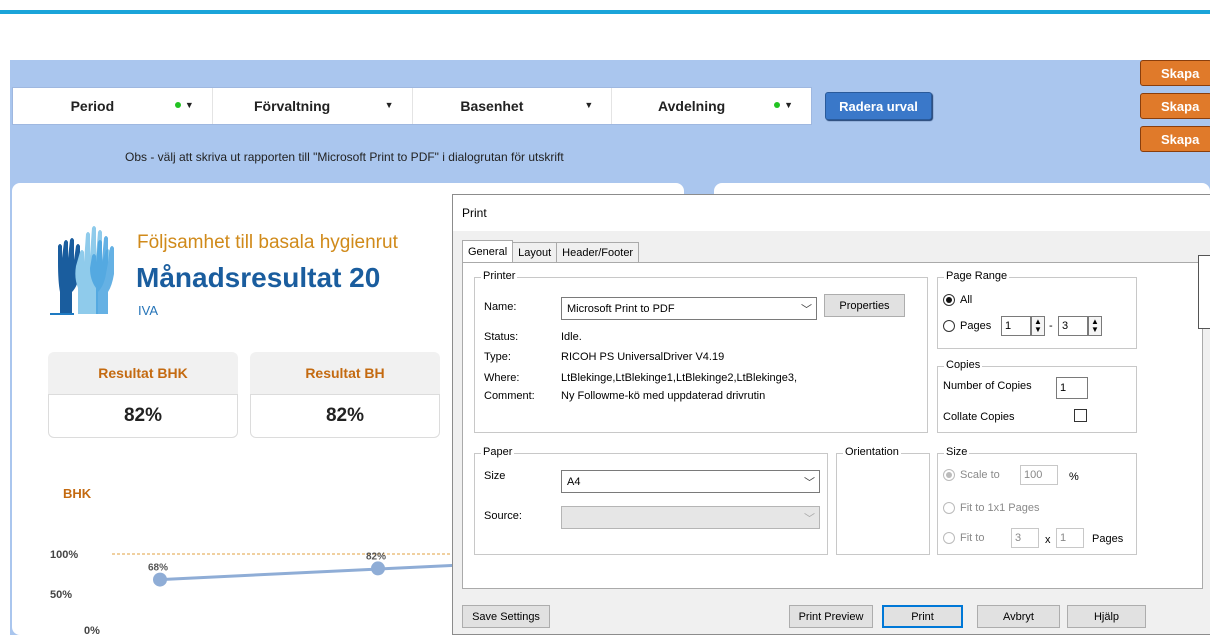 The image size is (1210, 635). What do you see at coordinates (864, 305) in the screenshot?
I see `properties-button: Properties` at bounding box center [864, 305].